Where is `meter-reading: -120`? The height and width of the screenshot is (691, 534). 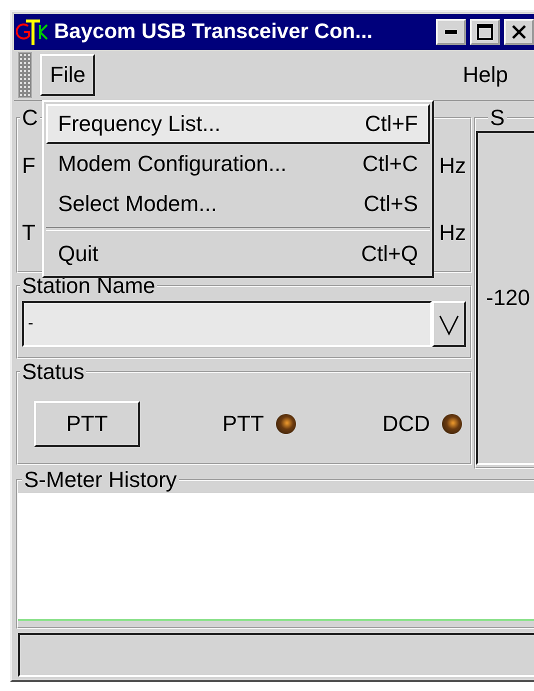 meter-reading: -120 is located at coordinates (508, 298).